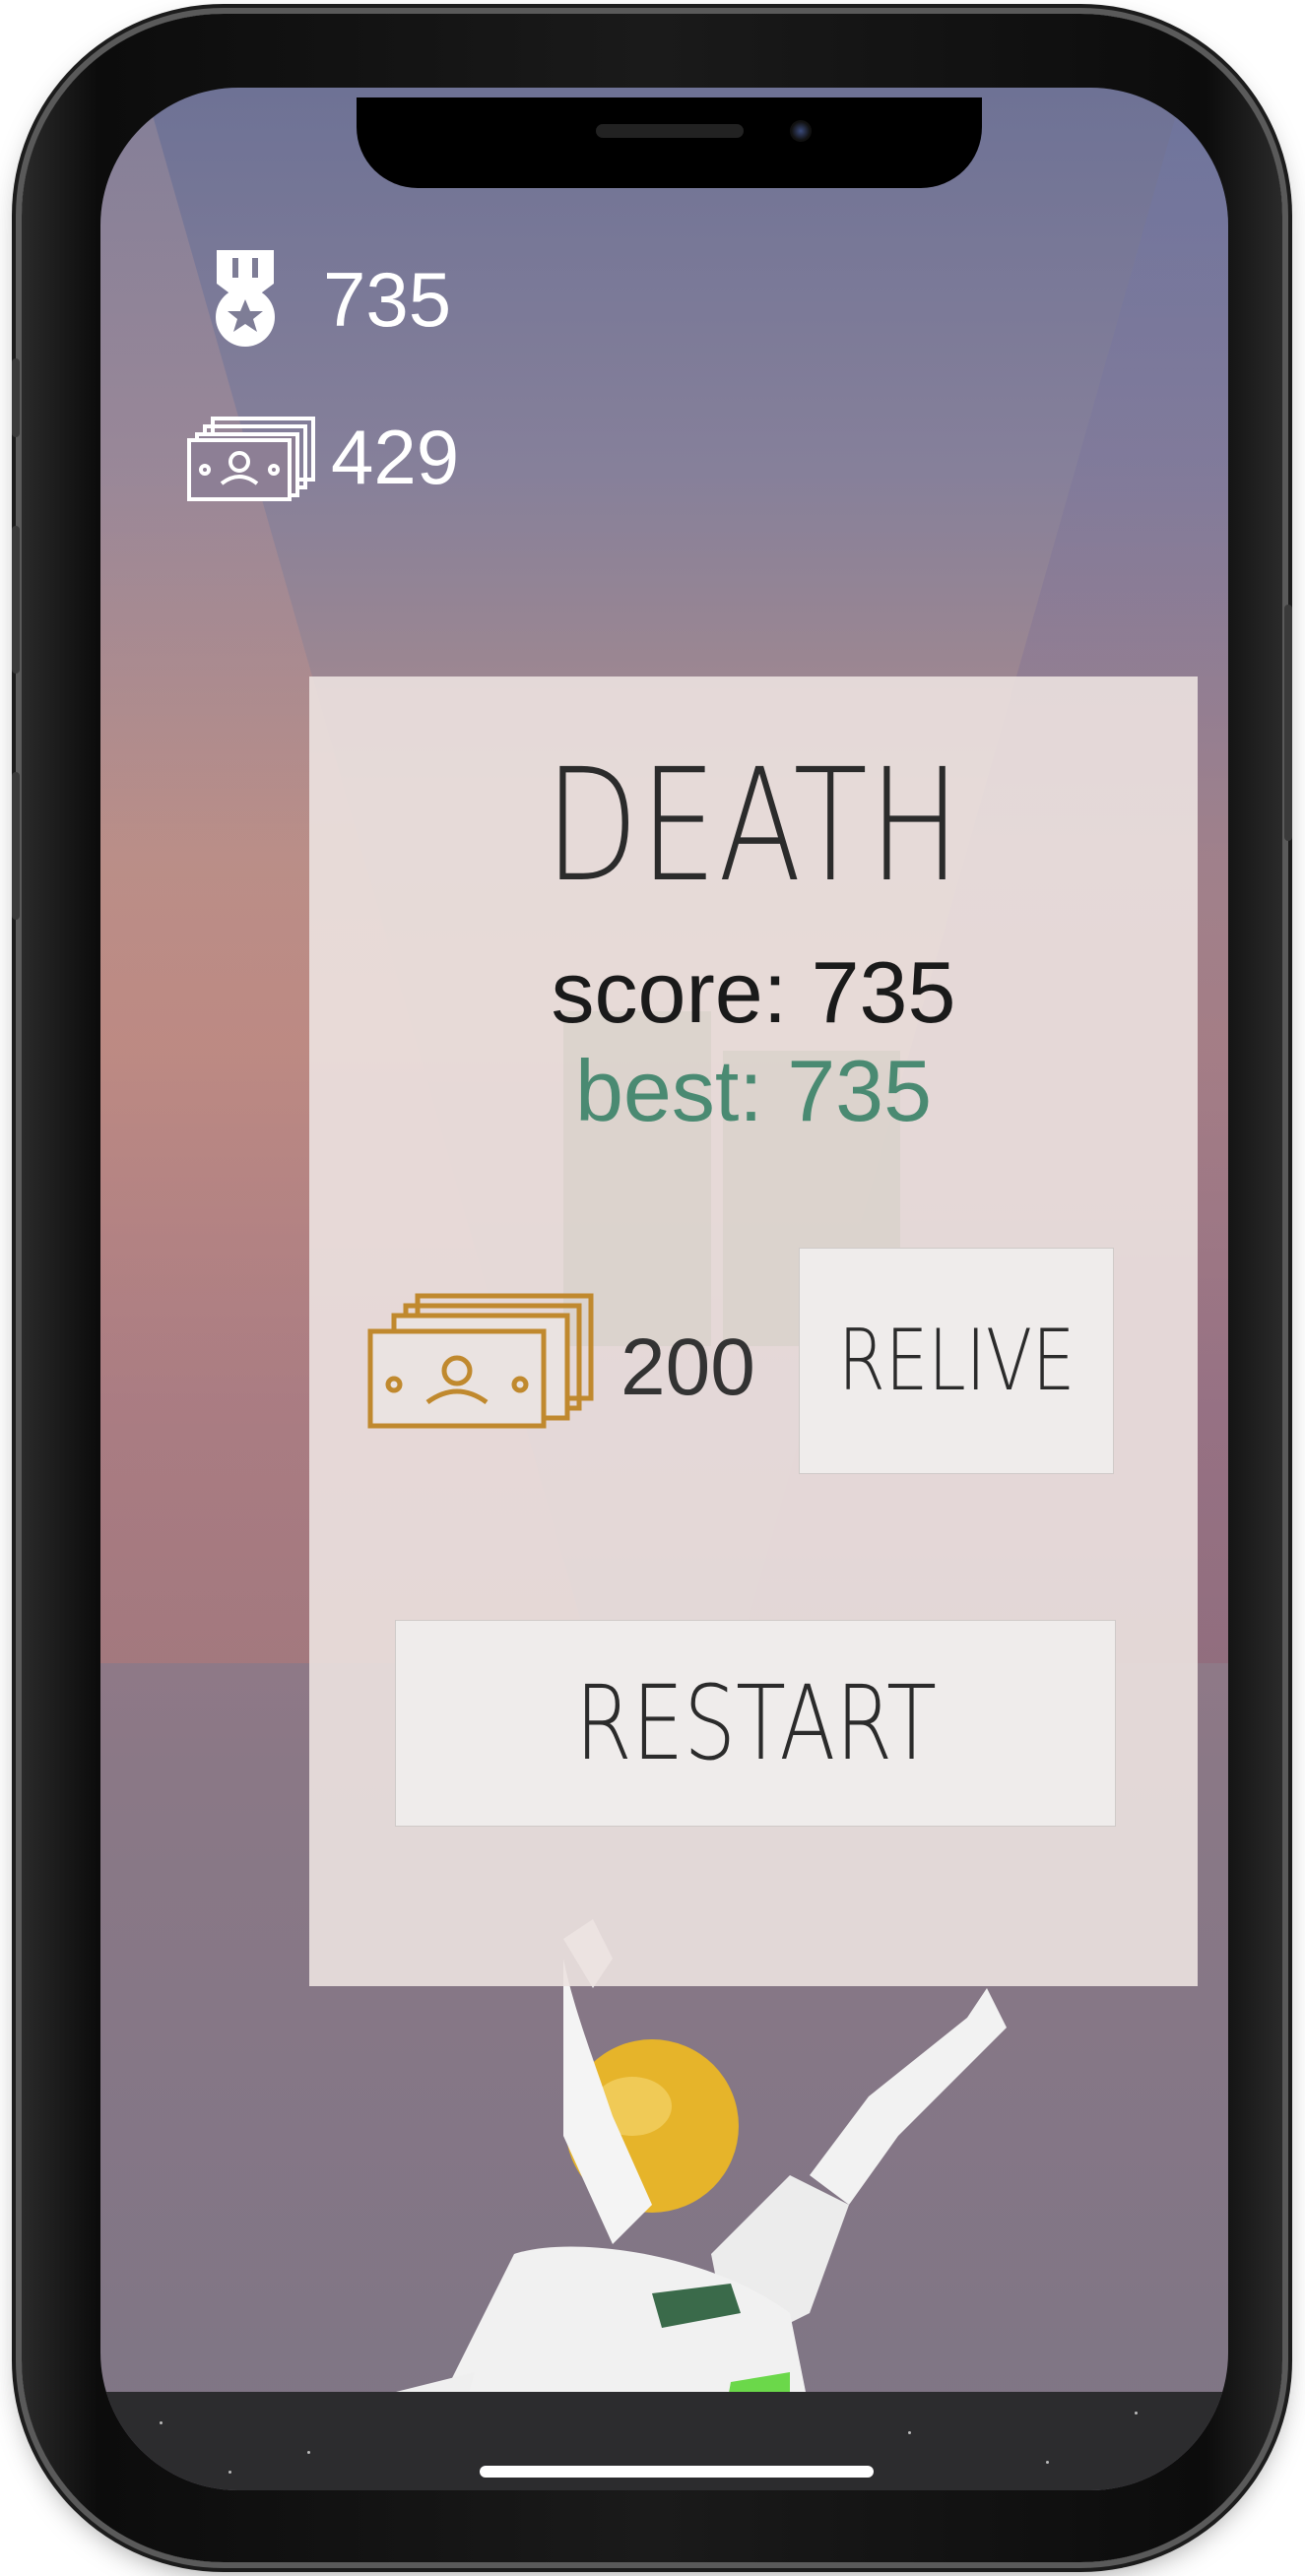 Image resolution: width=1305 pixels, height=2576 pixels. I want to click on earpiece-speaker, so click(670, 131).